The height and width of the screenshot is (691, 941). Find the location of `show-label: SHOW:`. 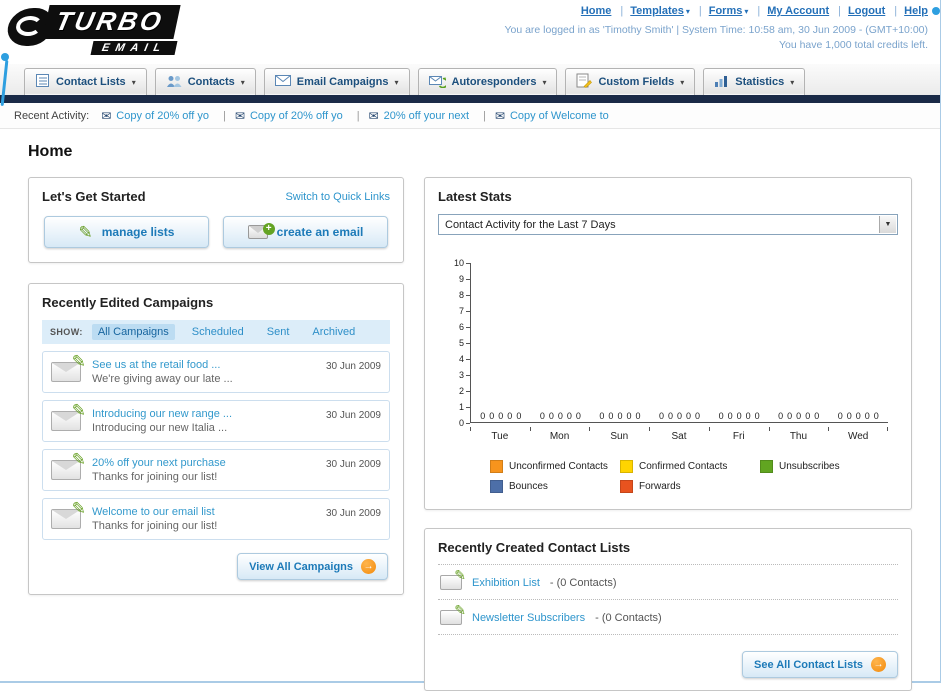

show-label: SHOW: is located at coordinates (66, 332).